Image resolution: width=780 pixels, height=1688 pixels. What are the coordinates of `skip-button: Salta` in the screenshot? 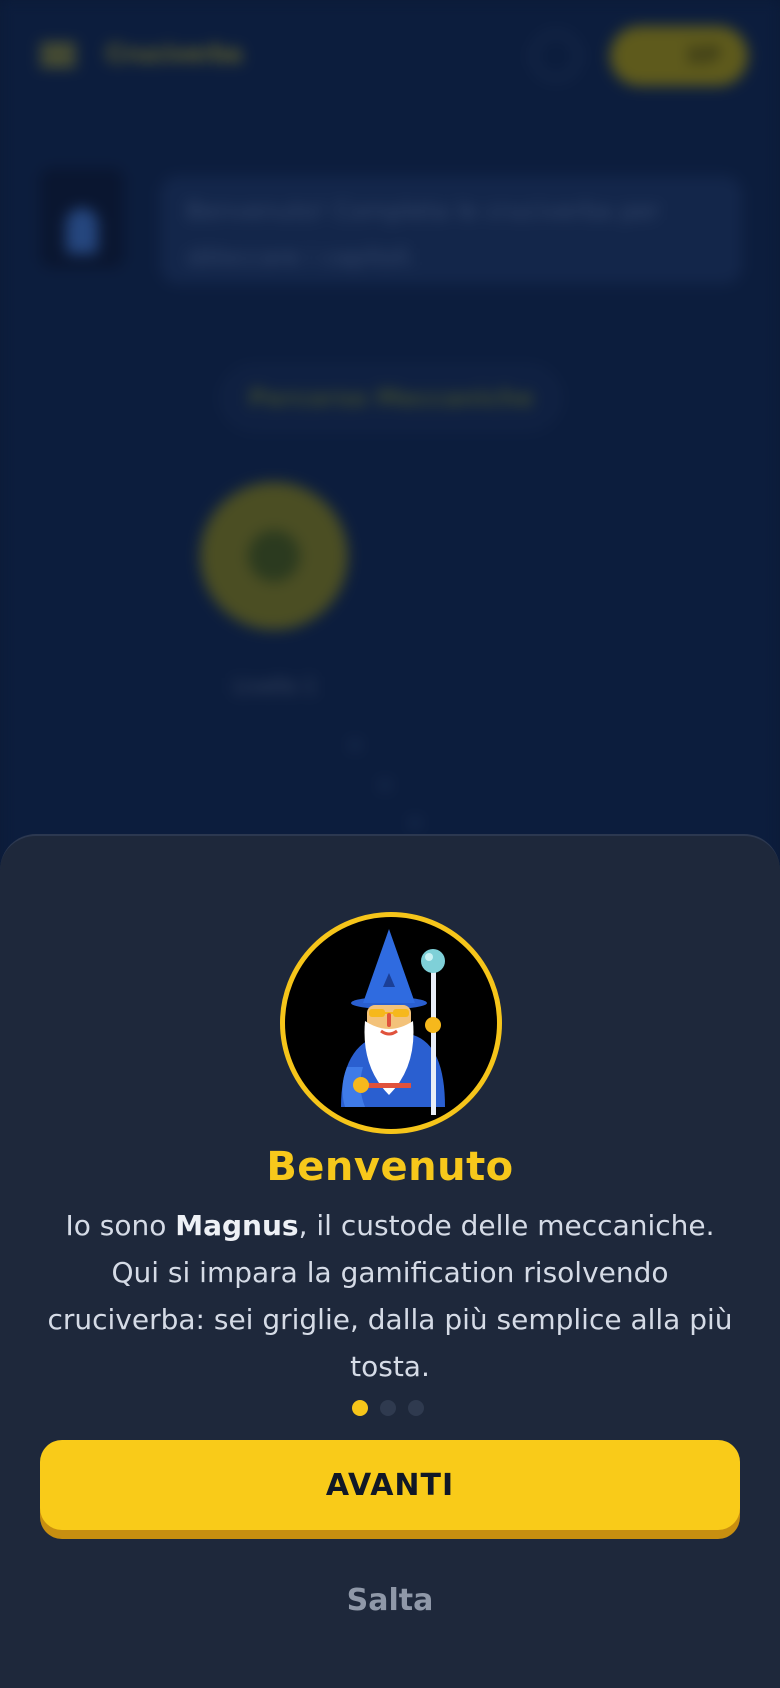 It's located at (390, 1601).